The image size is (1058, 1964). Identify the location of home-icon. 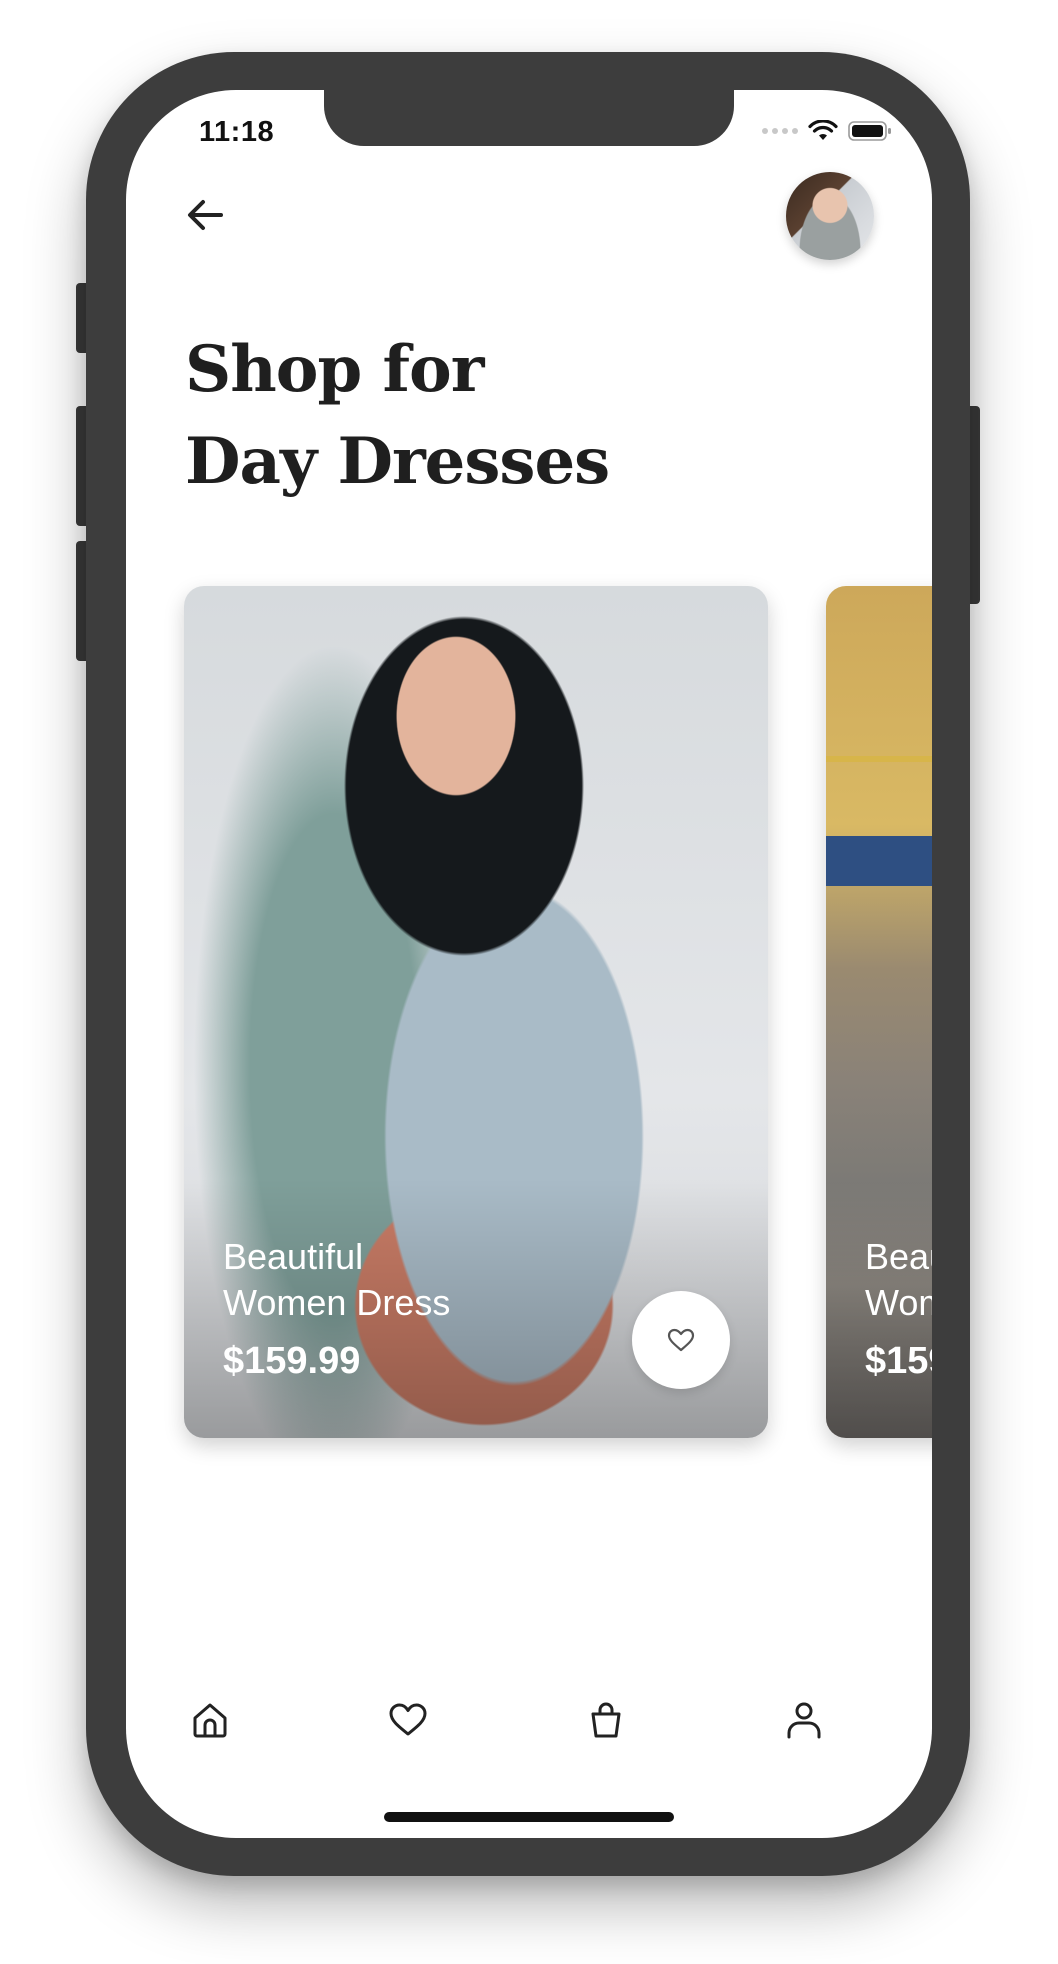
(210, 1720).